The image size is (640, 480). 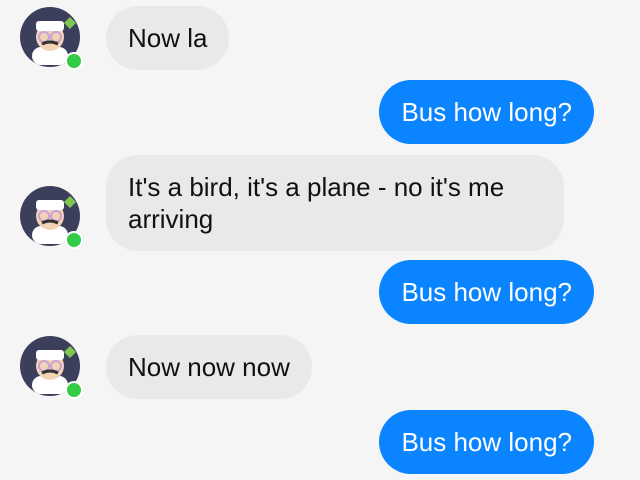 What do you see at coordinates (316, 187) in the screenshot?
I see `message-text-line: It's a bird, it's a plane - no it's me` at bounding box center [316, 187].